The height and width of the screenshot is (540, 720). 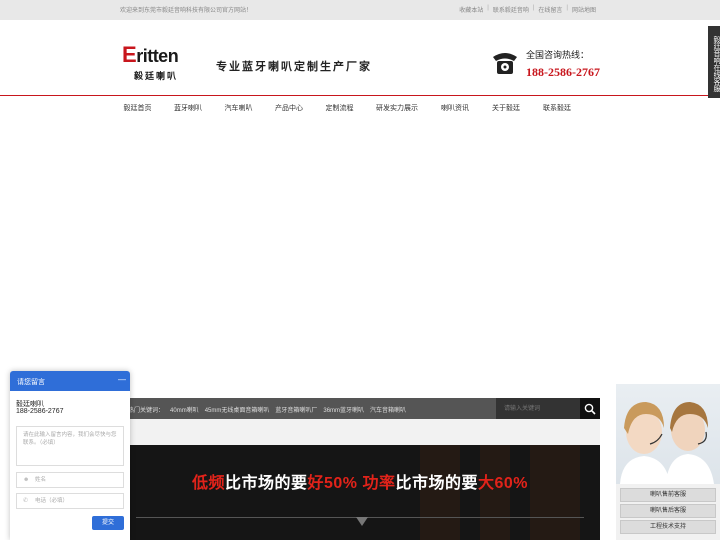 What do you see at coordinates (70, 501) in the screenshot?
I see `phone-field: ✆ 电话（必填）` at bounding box center [70, 501].